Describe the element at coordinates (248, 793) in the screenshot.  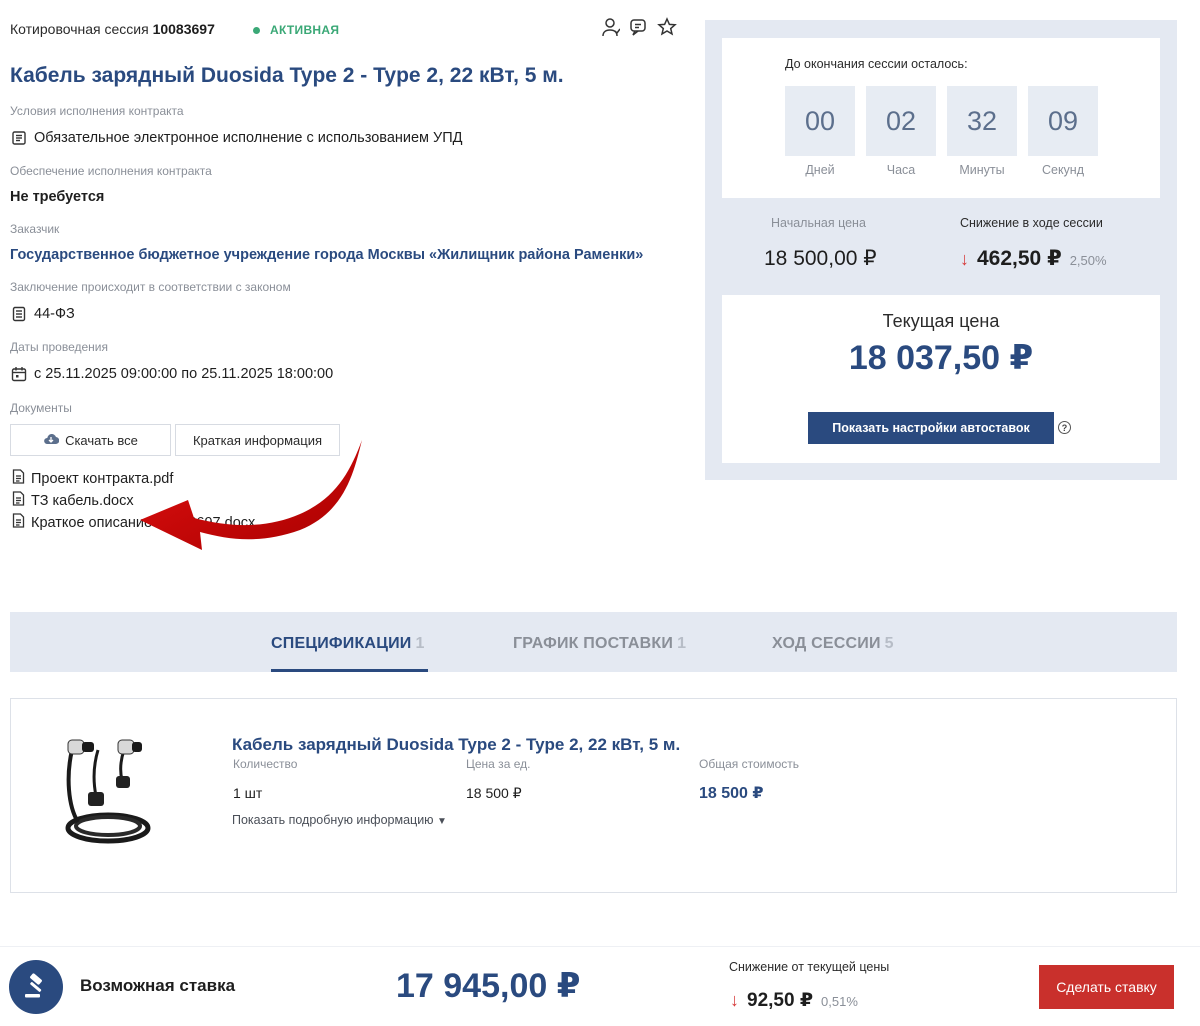
I see `qty-value: 1 шт` at that location.